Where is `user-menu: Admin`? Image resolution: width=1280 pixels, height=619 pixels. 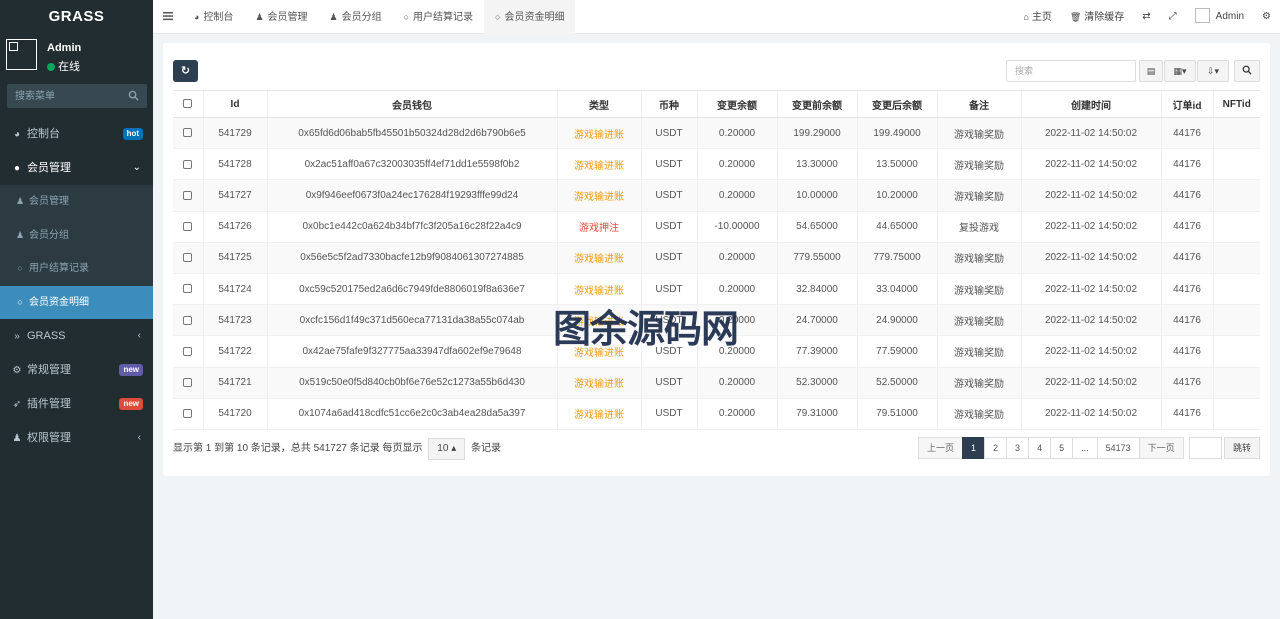
user-menu: Admin is located at coordinates (1219, 17).